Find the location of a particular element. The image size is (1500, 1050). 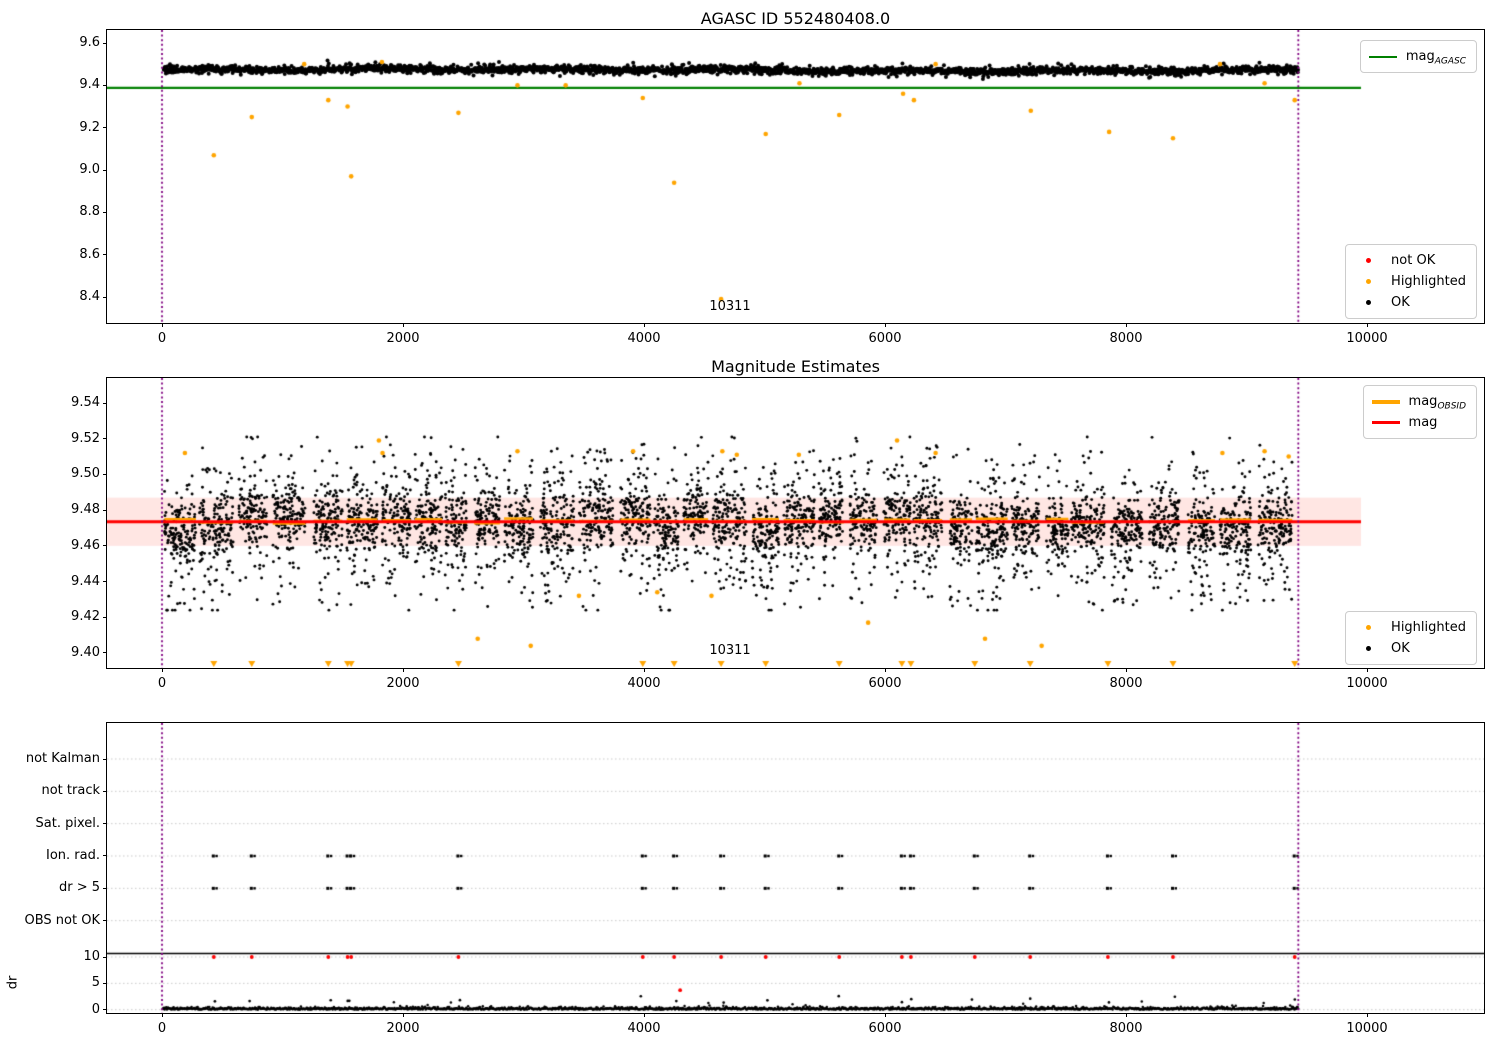

y-tick-label: 9.0 is located at coordinates (89, 170).